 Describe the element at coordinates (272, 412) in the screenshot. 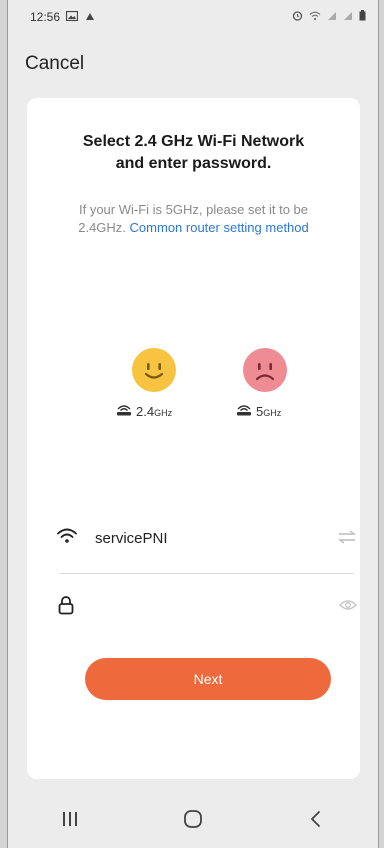

I see `band-5-unit: GHz` at that location.